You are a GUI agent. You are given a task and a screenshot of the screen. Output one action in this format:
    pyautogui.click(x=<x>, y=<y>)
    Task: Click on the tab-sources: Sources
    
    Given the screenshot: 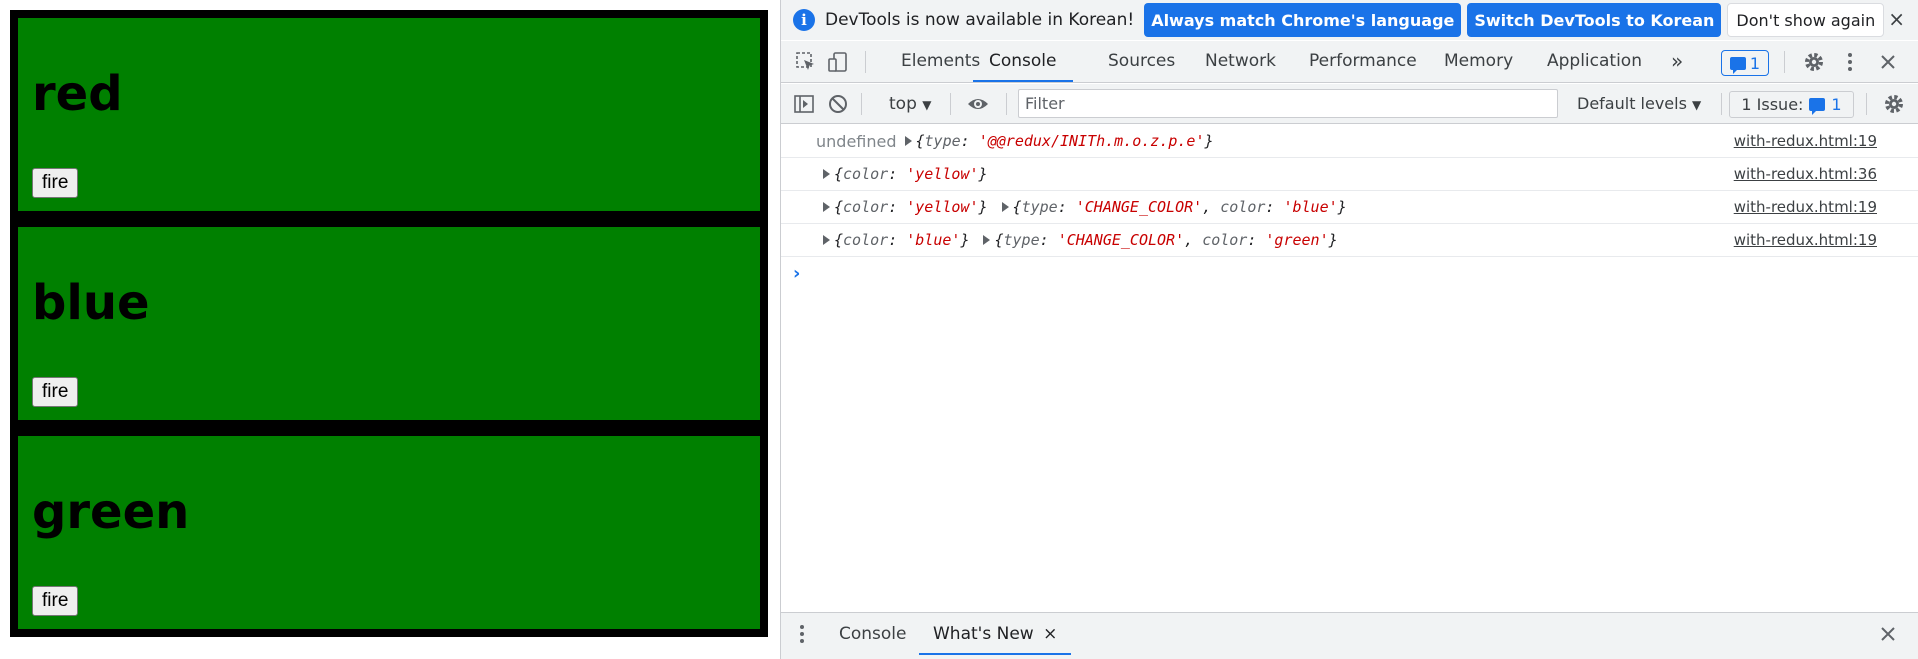 What is the action you would take?
    pyautogui.click(x=1141, y=61)
    